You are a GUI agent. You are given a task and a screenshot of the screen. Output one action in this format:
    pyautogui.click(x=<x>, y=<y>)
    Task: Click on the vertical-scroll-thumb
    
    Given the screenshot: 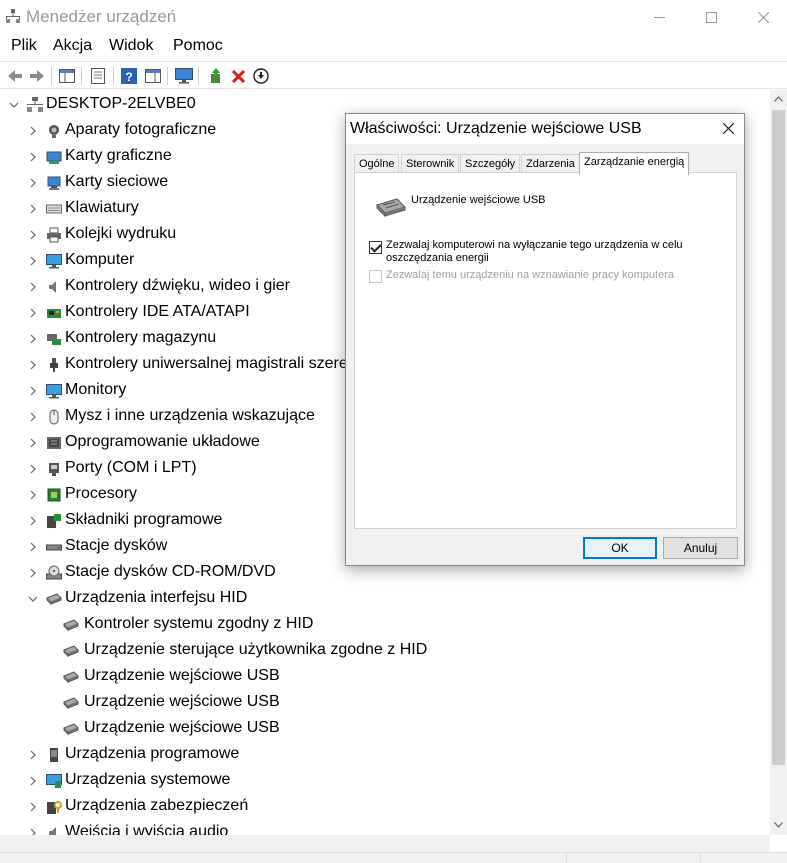 What is the action you would take?
    pyautogui.click(x=778, y=437)
    